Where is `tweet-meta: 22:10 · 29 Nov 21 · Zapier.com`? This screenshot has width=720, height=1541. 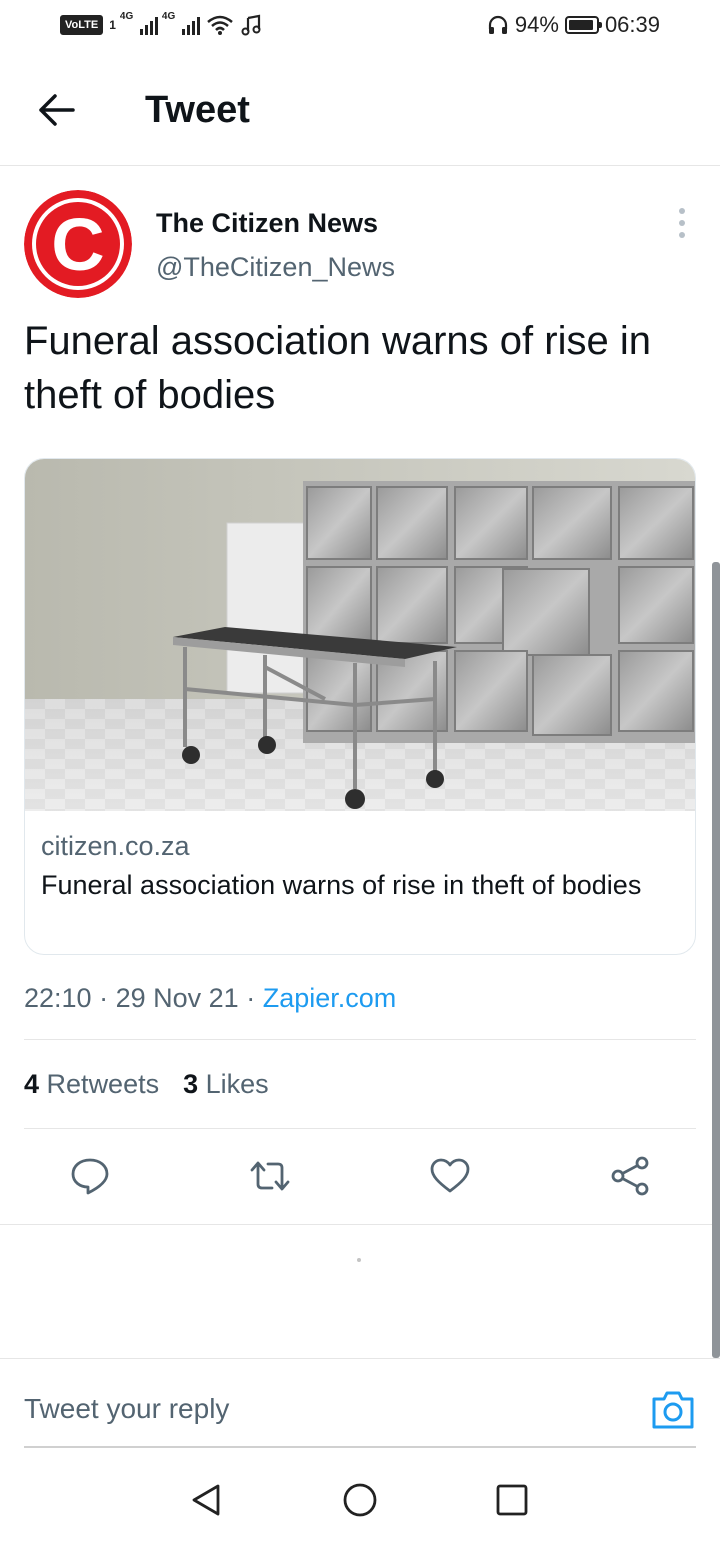
tweet-meta: 22:10 · 29 Nov 21 · Zapier.com is located at coordinates (210, 998).